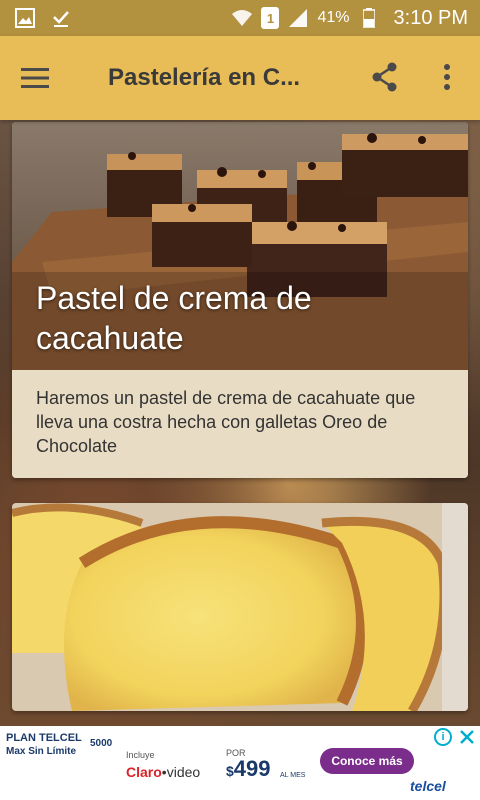 The image size is (480, 800). I want to click on wifi-icon, so click(242, 18).